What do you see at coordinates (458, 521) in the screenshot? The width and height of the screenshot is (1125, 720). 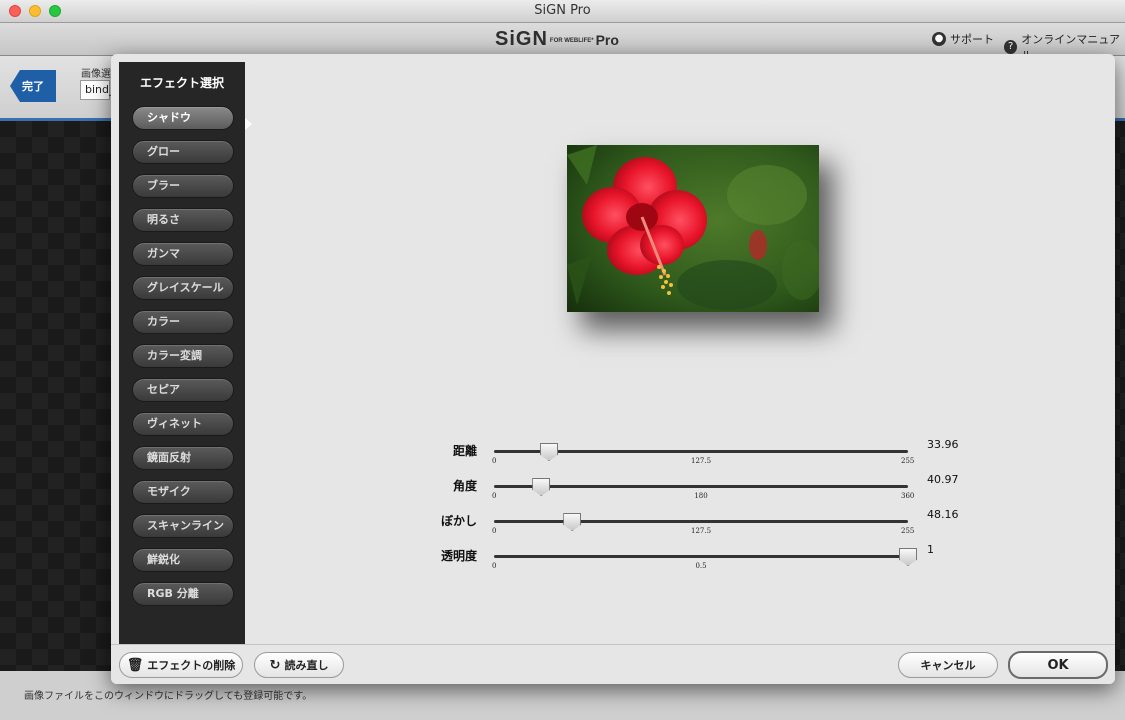 I see `slider-label: ぼかし` at bounding box center [458, 521].